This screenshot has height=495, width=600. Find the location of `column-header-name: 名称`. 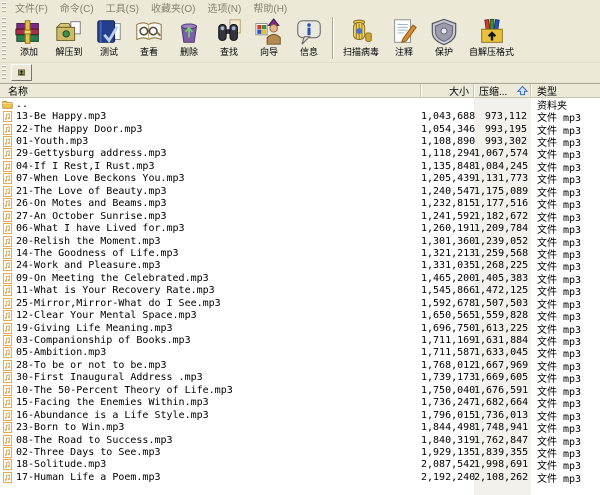

column-header-name: 名称 is located at coordinates (210, 91).